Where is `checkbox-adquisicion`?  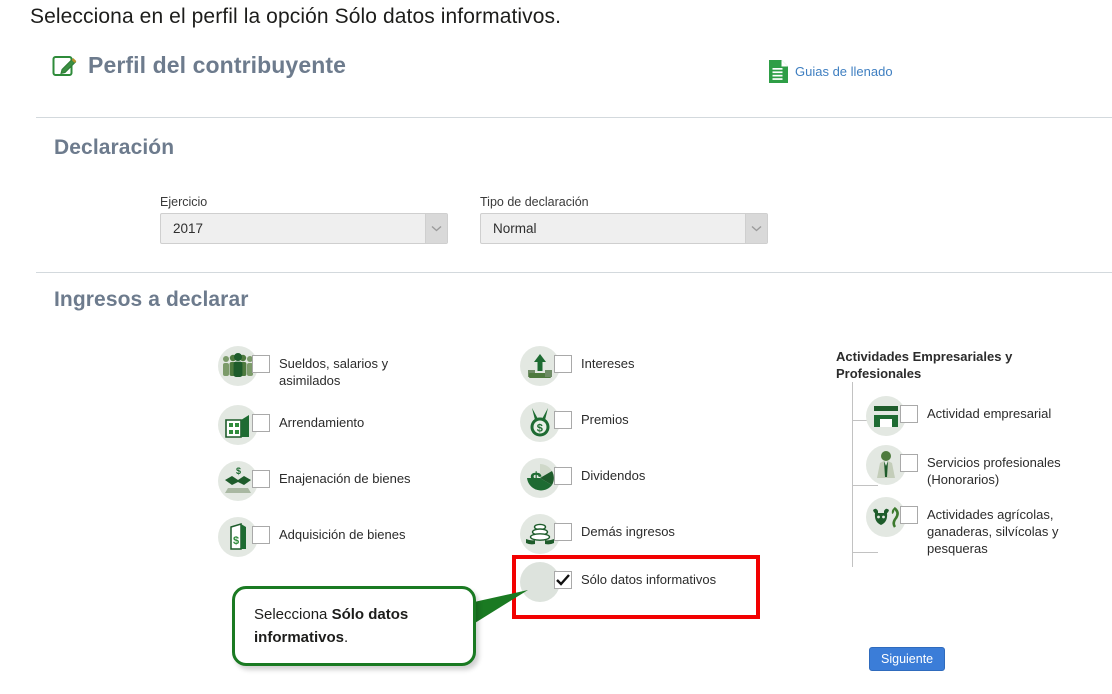 checkbox-adquisicion is located at coordinates (261, 535).